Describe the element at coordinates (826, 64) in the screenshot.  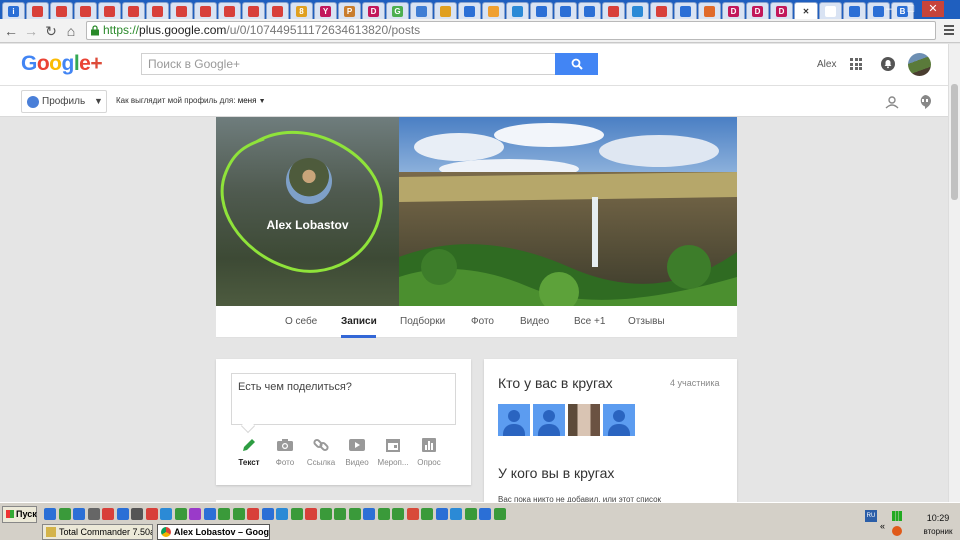
I see `user-name: Alex` at that location.